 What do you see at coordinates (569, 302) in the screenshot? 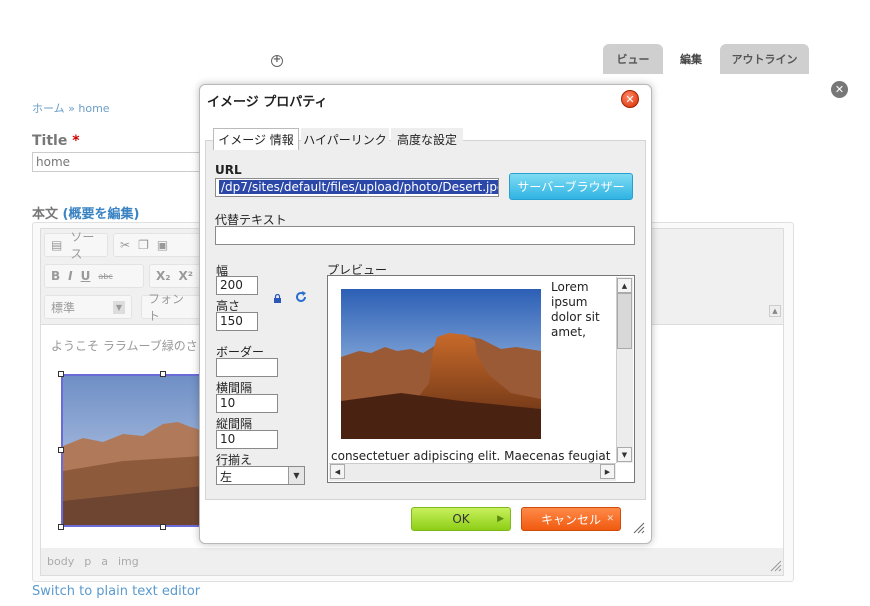
I see `preview-word: ipsum` at bounding box center [569, 302].